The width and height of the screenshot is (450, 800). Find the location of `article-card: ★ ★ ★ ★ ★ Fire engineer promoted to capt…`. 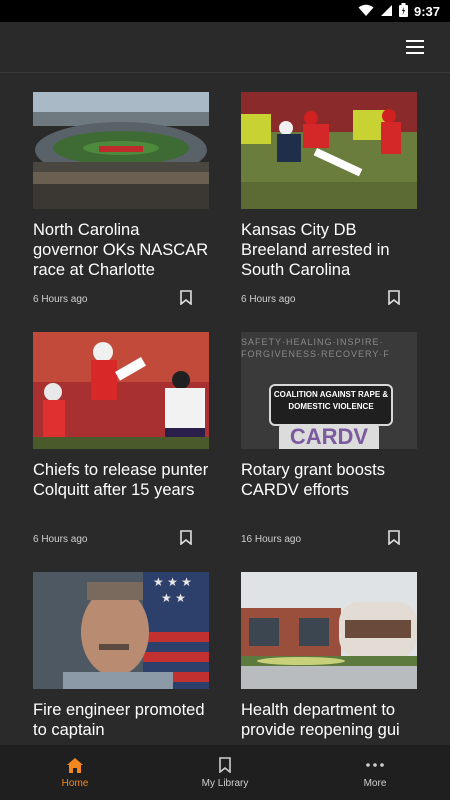

article-card: ★ ★ ★ ★ ★ Fire engineer promoted to capt… is located at coordinates (121, 658).